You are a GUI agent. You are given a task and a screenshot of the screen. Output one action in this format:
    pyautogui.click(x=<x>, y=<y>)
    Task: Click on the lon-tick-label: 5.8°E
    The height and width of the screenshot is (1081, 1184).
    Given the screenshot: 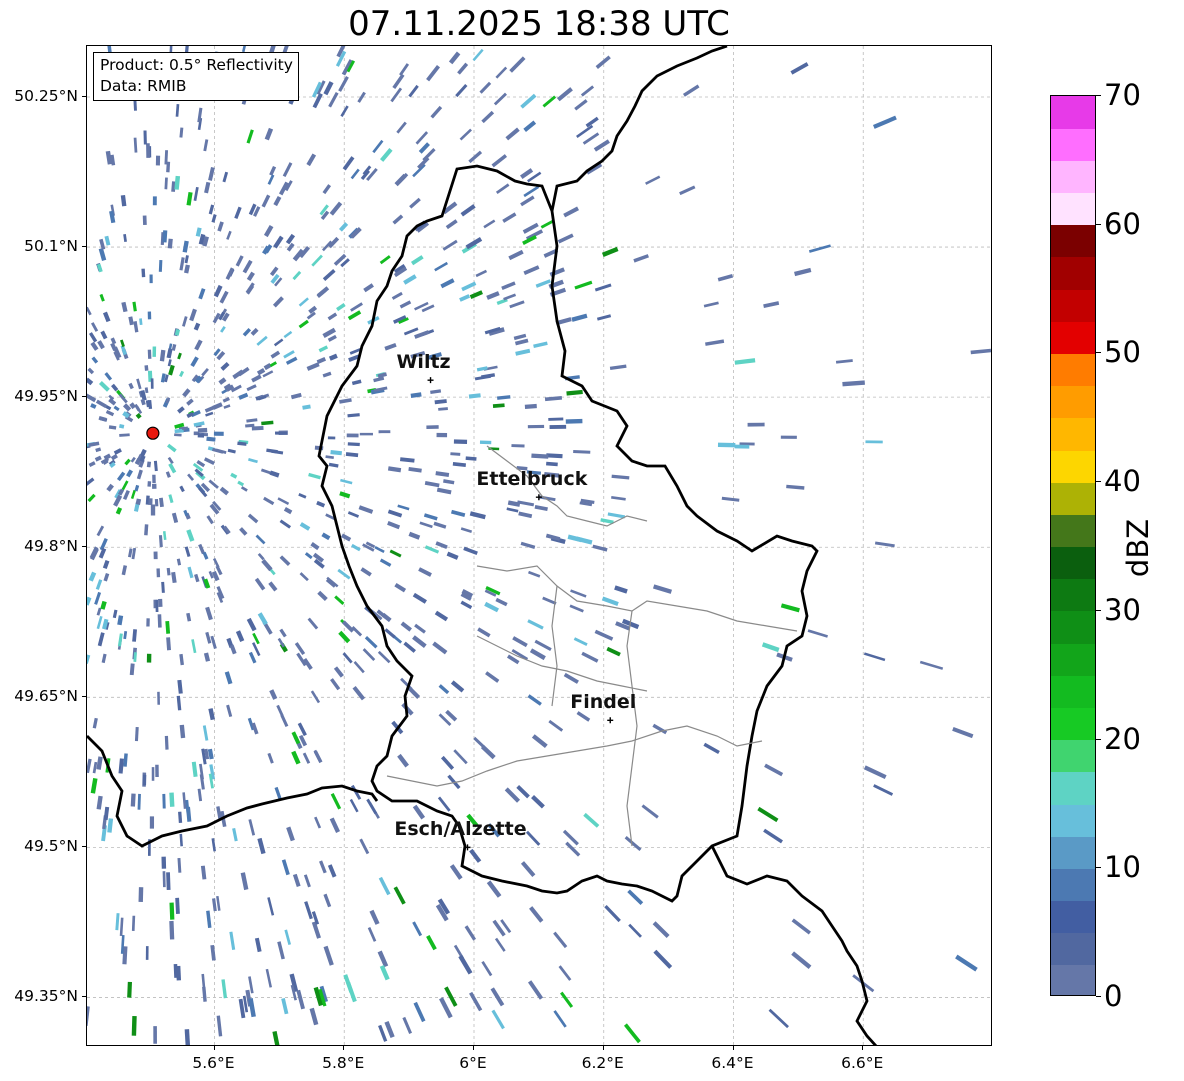 What is the action you would take?
    pyautogui.click(x=343, y=1063)
    